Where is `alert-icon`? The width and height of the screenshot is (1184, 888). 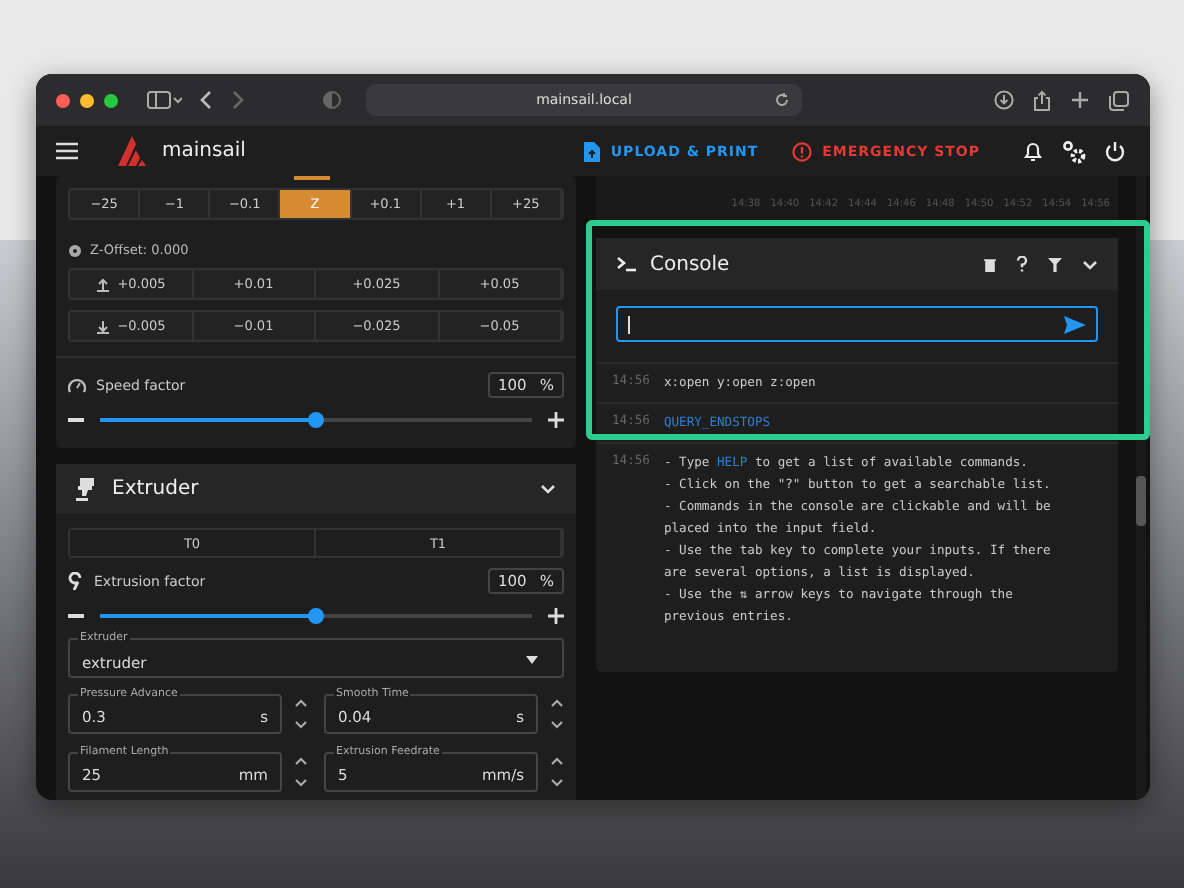 alert-icon is located at coordinates (802, 151).